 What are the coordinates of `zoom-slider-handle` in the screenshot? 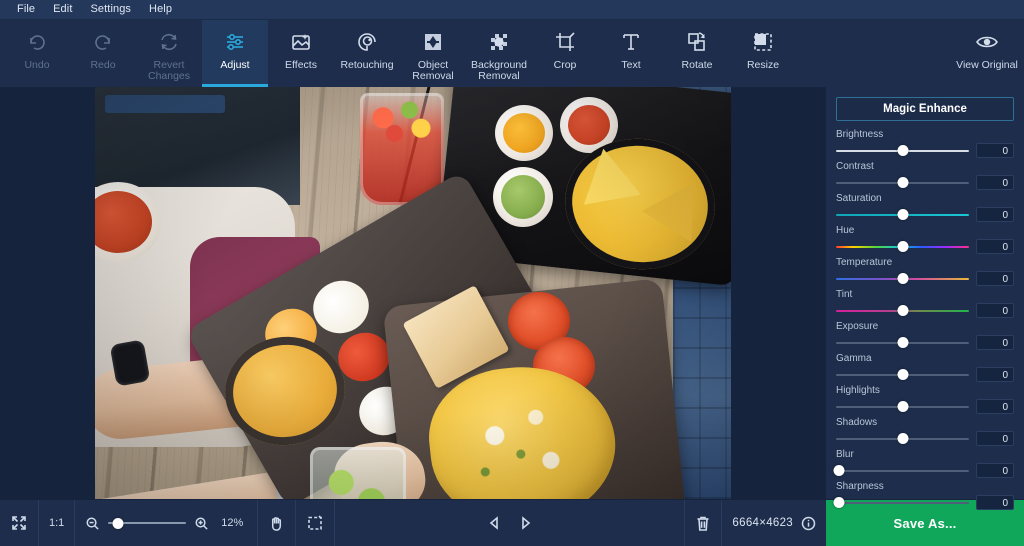 It's located at (118, 523).